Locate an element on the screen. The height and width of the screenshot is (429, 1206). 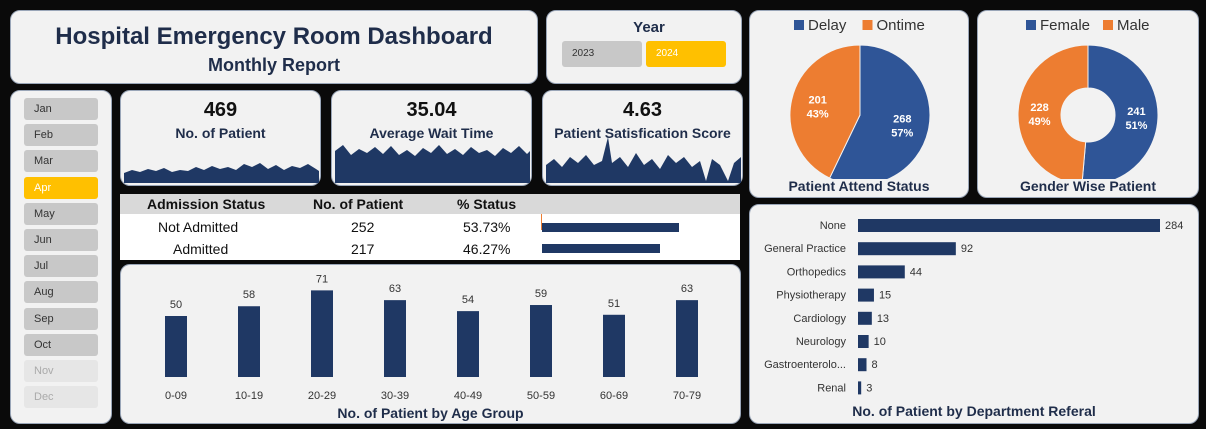
dept-category-label: Physiotherapy is located at coordinates (811, 296).